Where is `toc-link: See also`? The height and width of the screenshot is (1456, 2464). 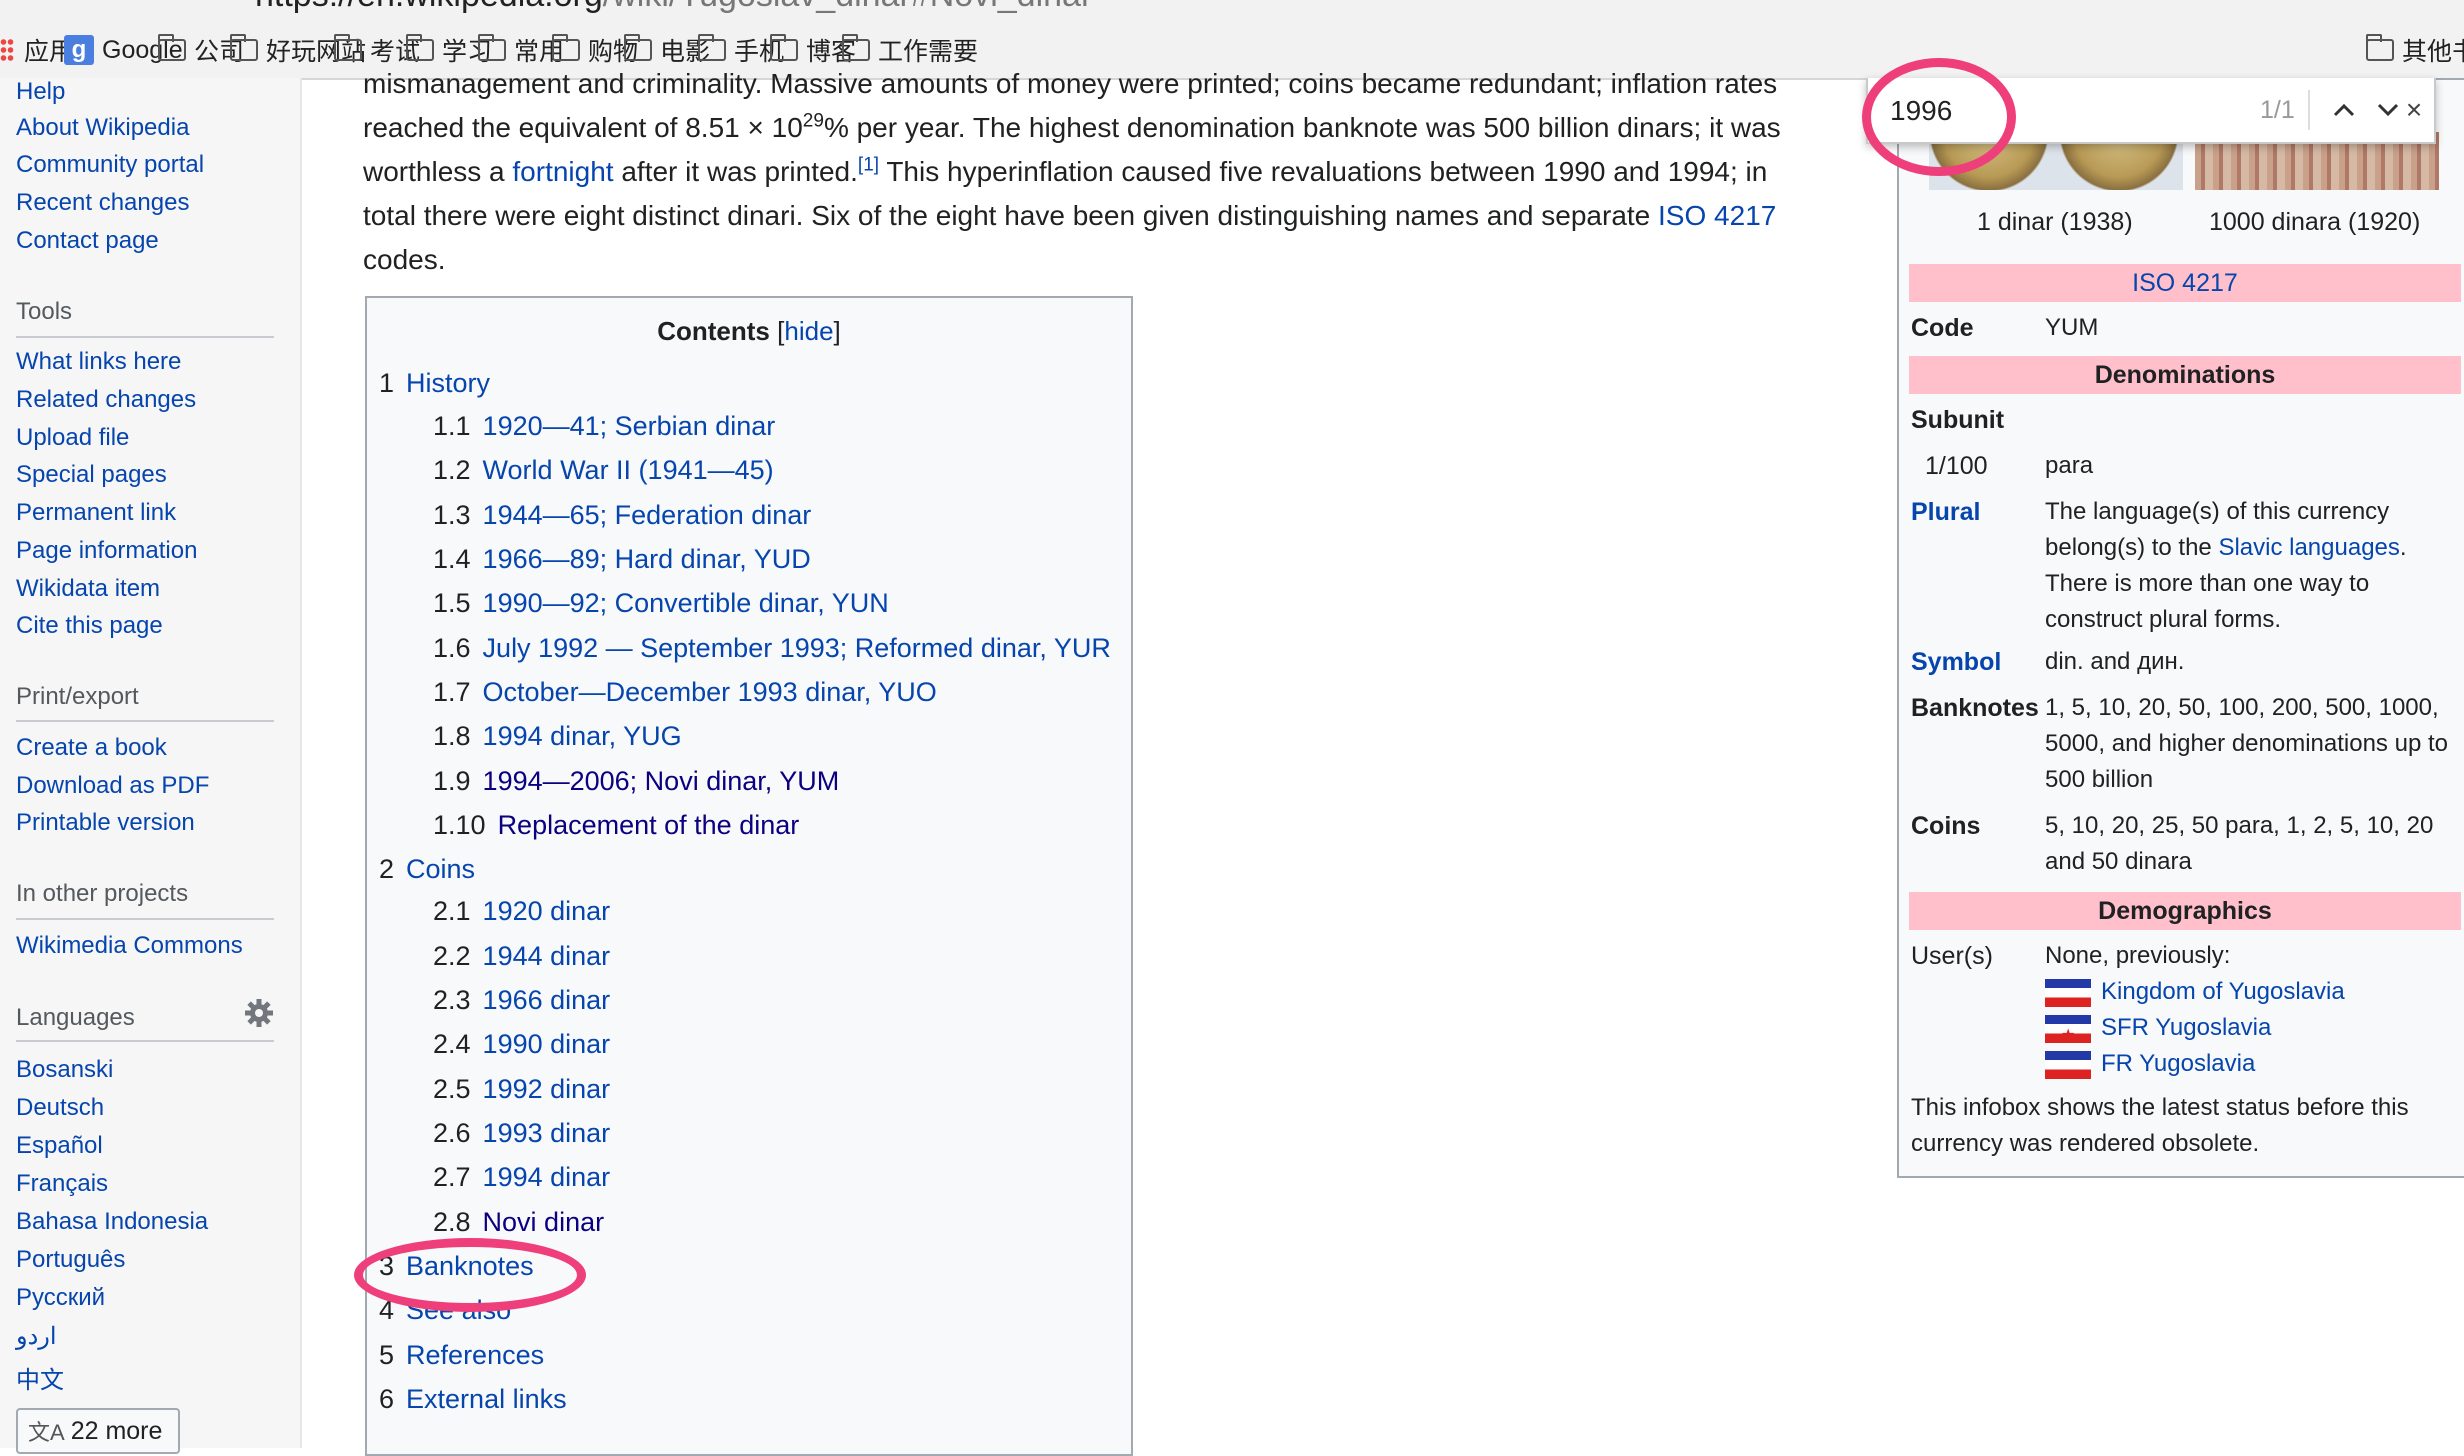
toc-link: See also is located at coordinates (458, 1310).